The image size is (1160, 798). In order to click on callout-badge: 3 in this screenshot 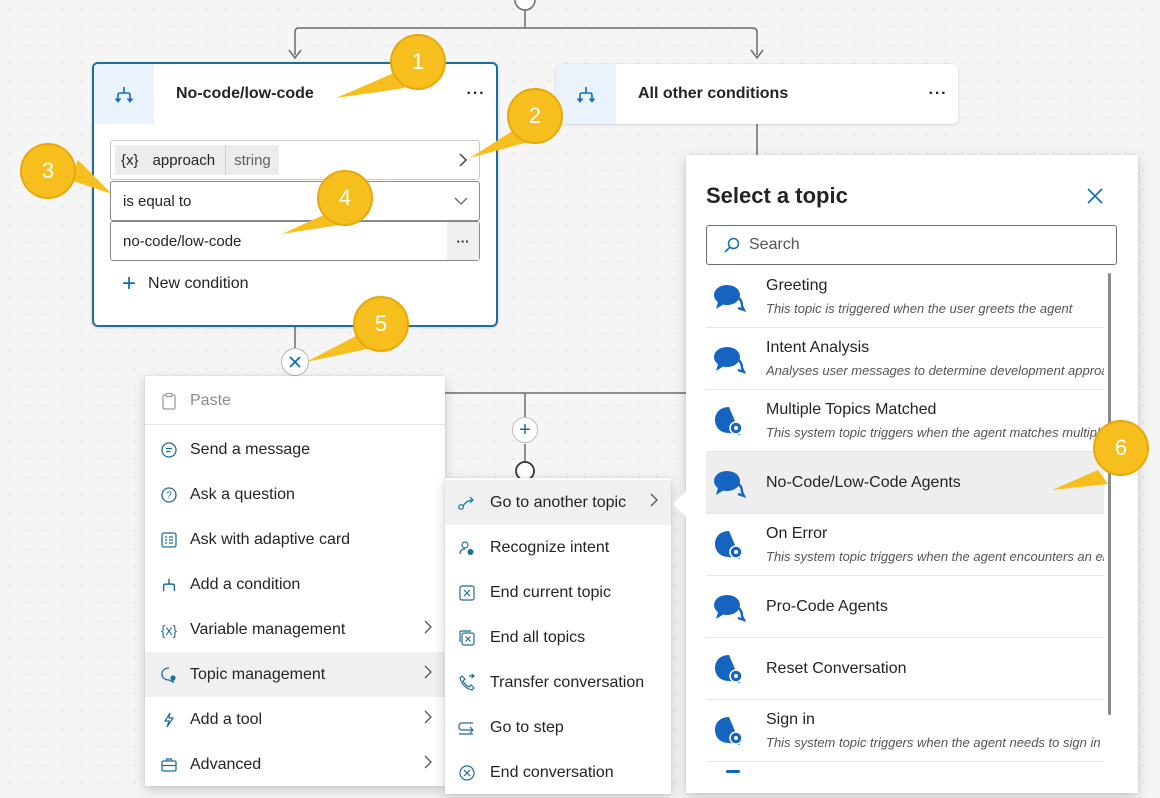, I will do `click(48, 171)`.